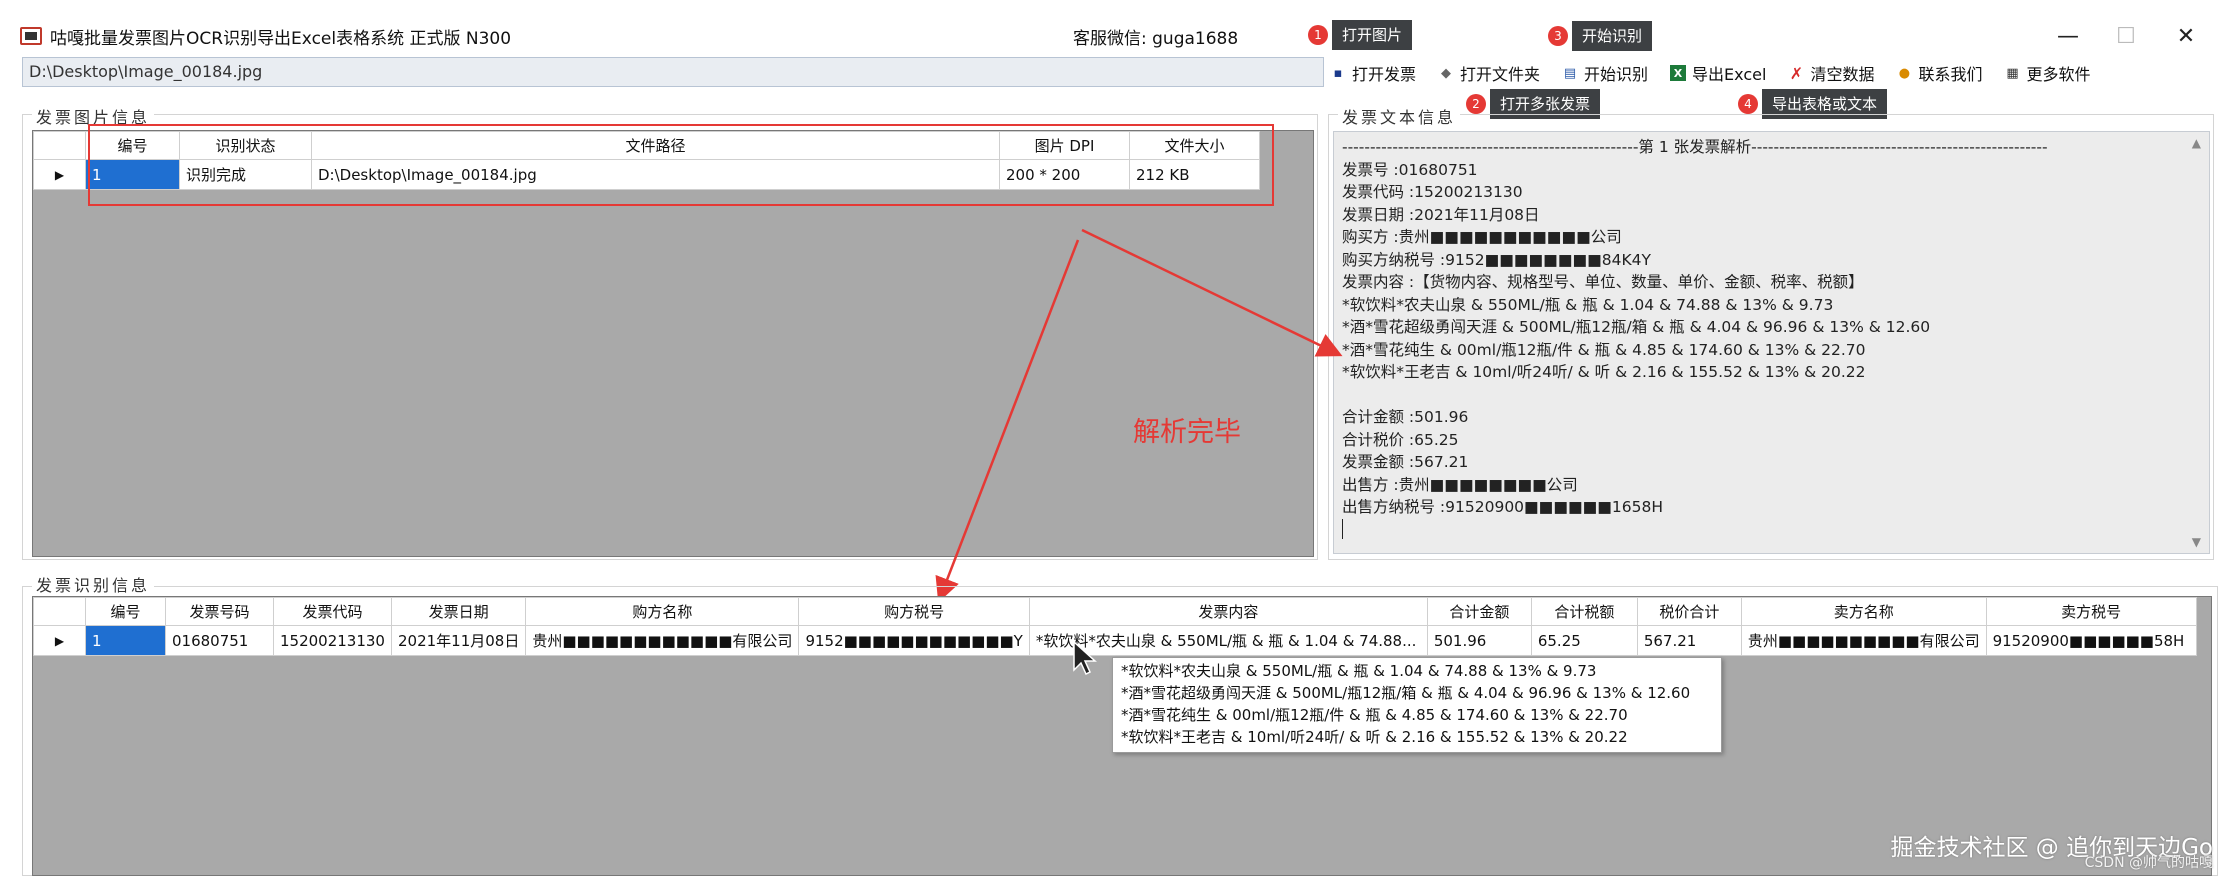 The height and width of the screenshot is (884, 2227). What do you see at coordinates (332, 640) in the screenshot?
I see `cell-code: 15200213130` at bounding box center [332, 640].